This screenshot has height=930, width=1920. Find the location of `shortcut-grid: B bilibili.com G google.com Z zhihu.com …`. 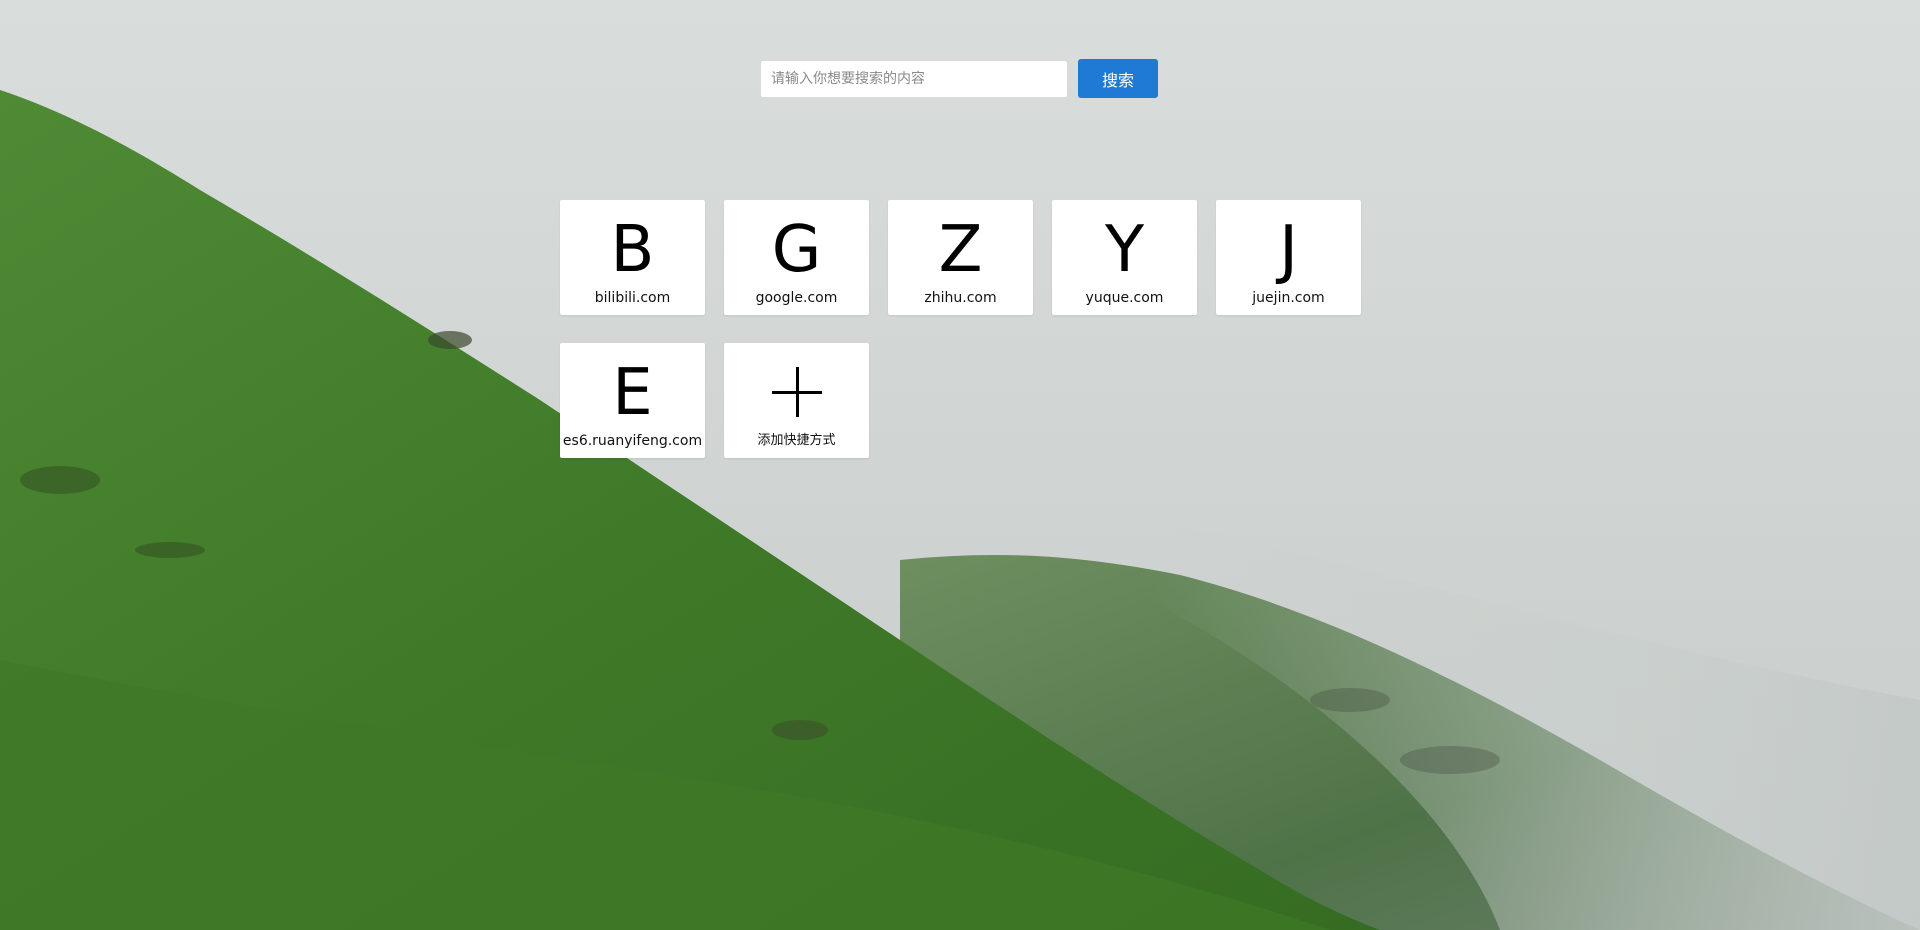

shortcut-grid: B bilibili.com G google.com Z zhihu.com … is located at coordinates (970, 329).